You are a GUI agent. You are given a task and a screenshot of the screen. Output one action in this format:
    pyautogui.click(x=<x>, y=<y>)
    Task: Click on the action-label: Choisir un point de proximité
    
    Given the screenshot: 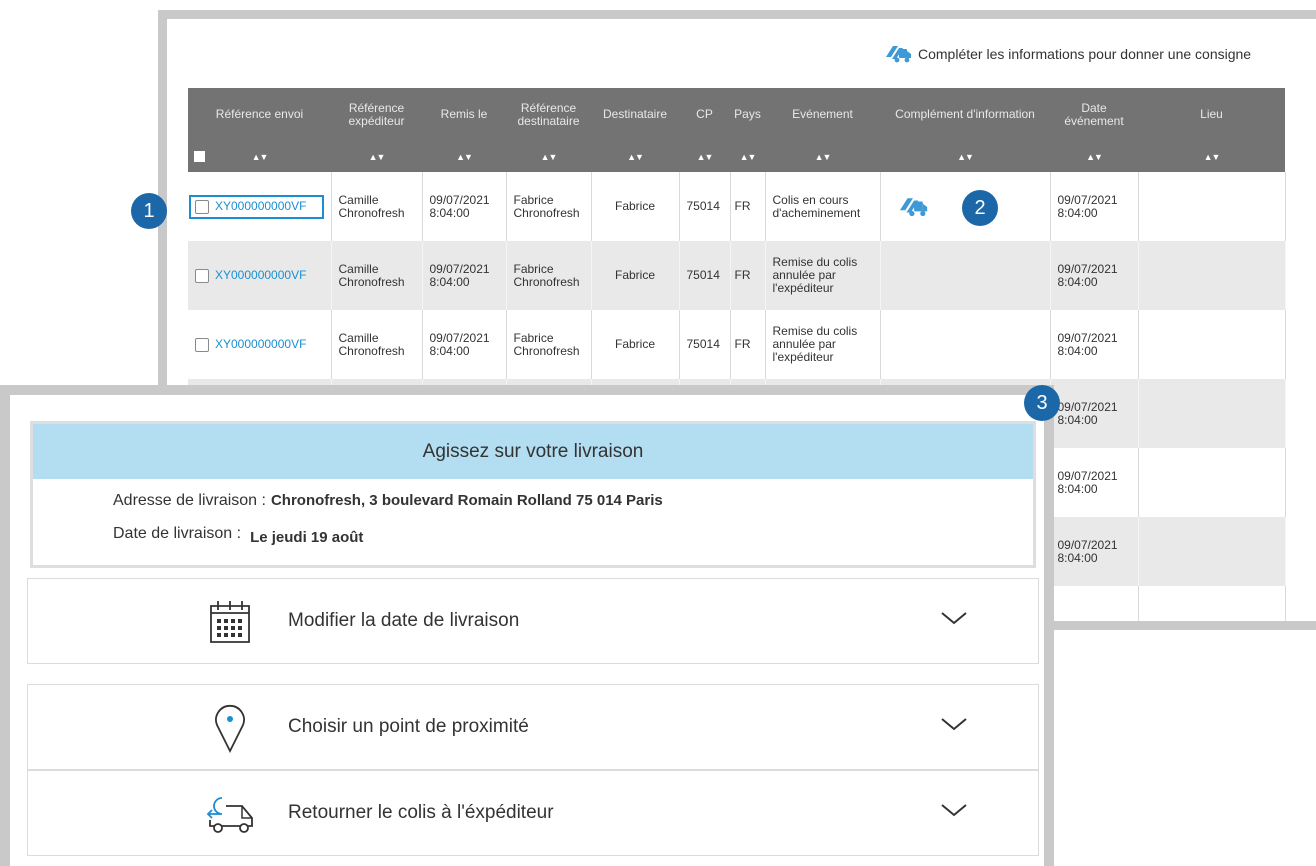 What is the action you would take?
    pyautogui.click(x=408, y=726)
    